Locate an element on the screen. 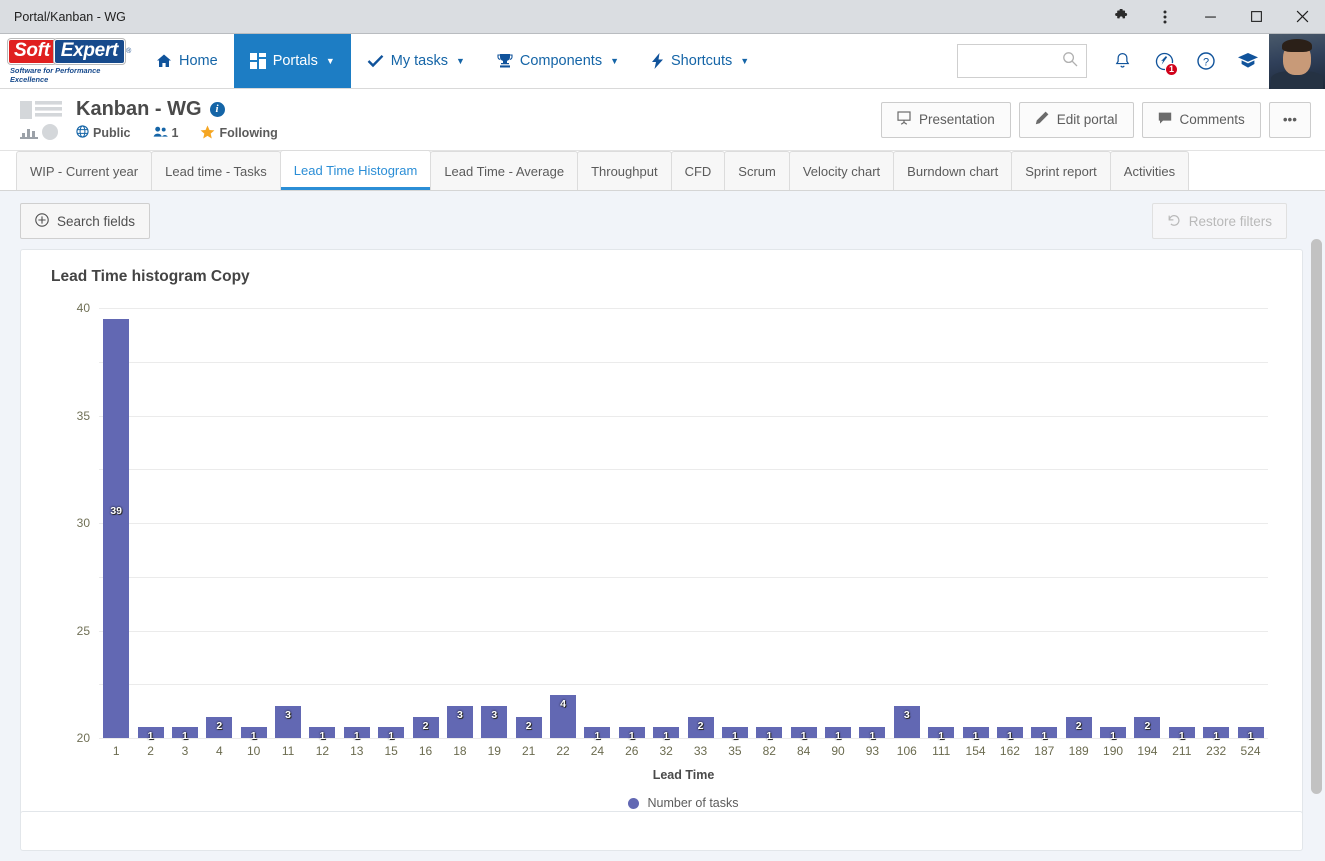 This screenshot has width=1325, height=861. scrollbar-thumb is located at coordinates (1316, 516).